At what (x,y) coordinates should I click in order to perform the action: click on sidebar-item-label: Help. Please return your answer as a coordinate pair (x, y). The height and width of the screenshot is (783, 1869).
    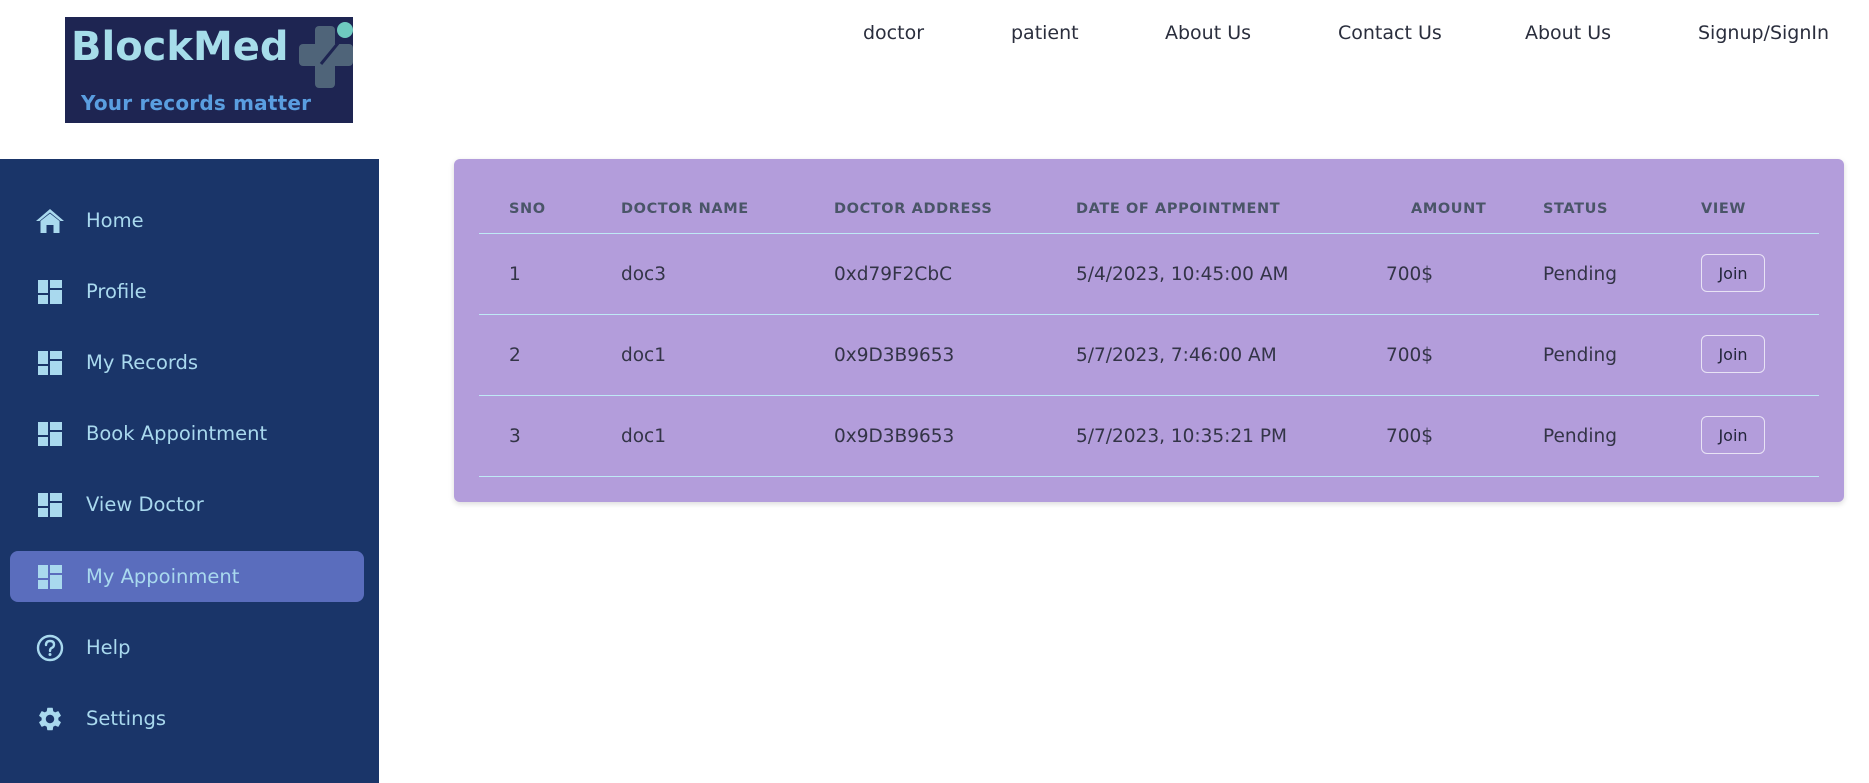
    Looking at the image, I should click on (108, 647).